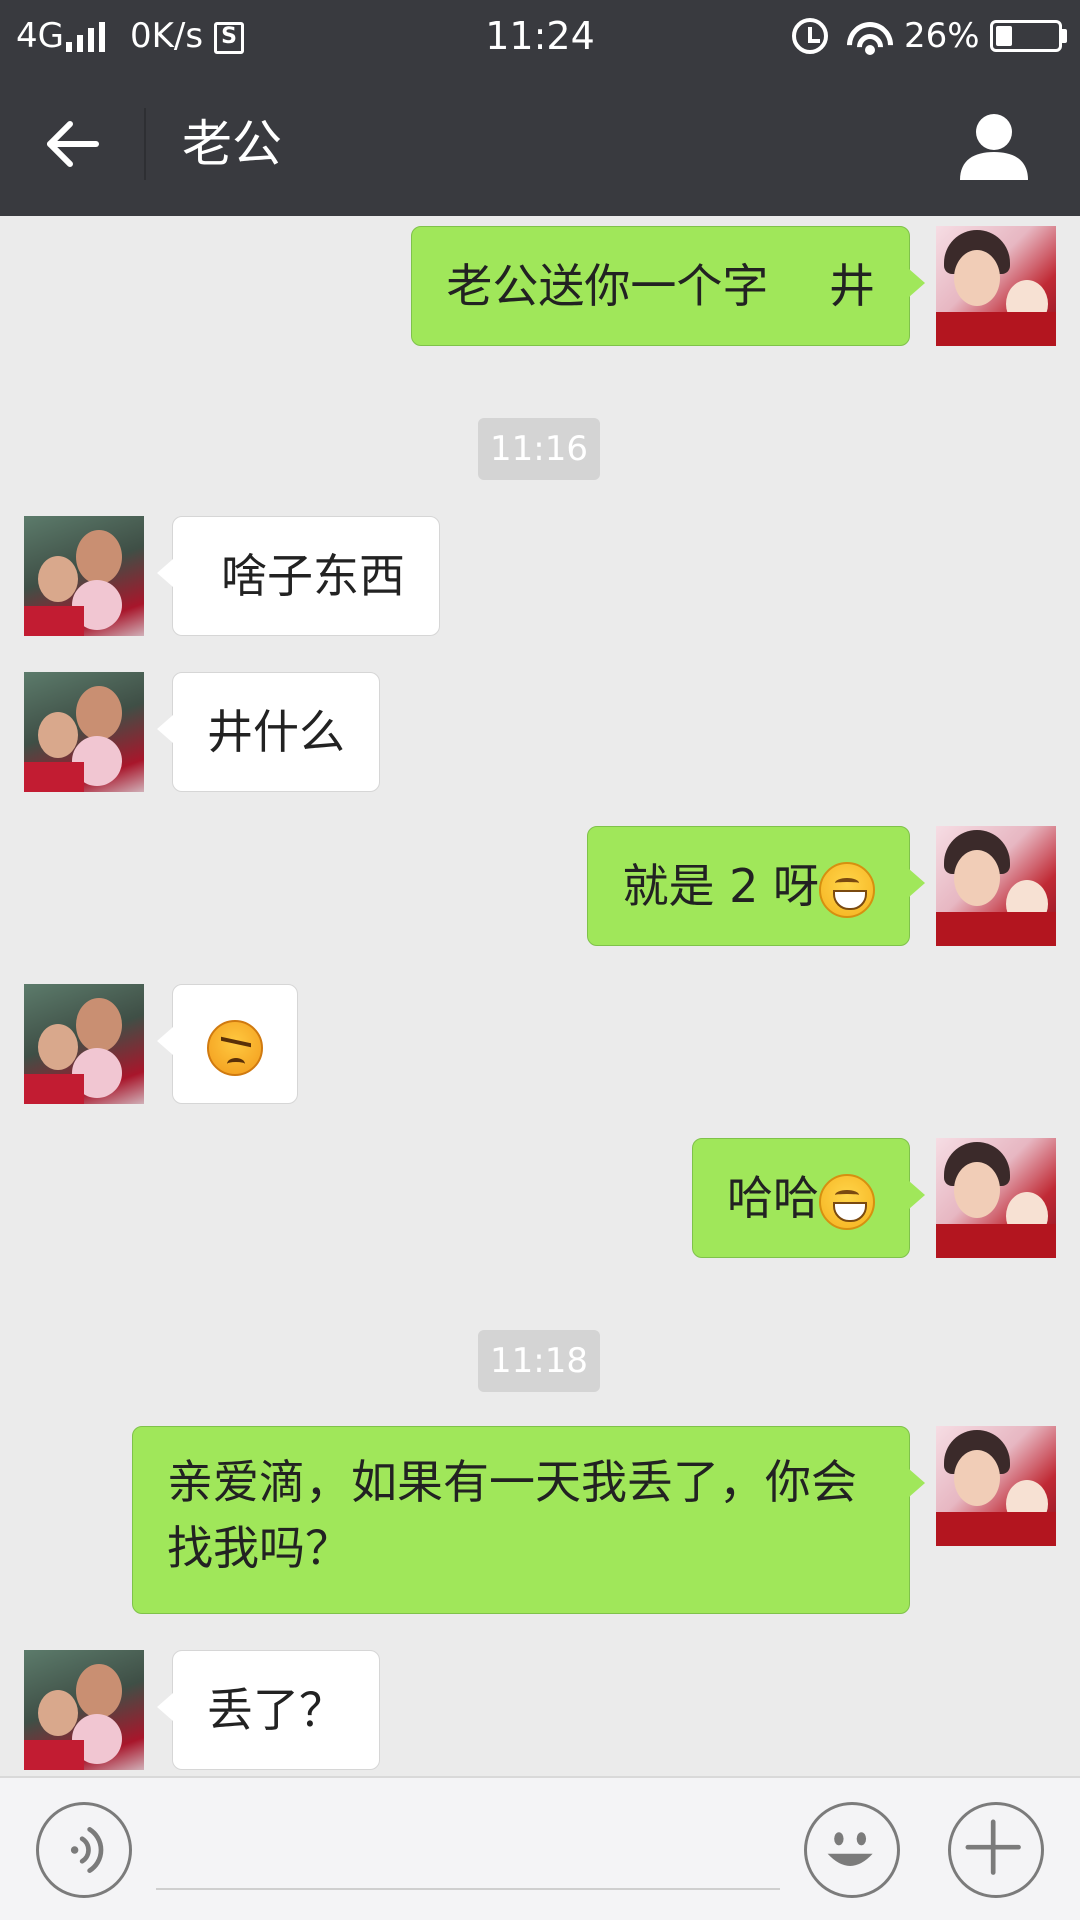 This screenshot has height=1920, width=1080. I want to click on battery-icon, so click(1026, 36).